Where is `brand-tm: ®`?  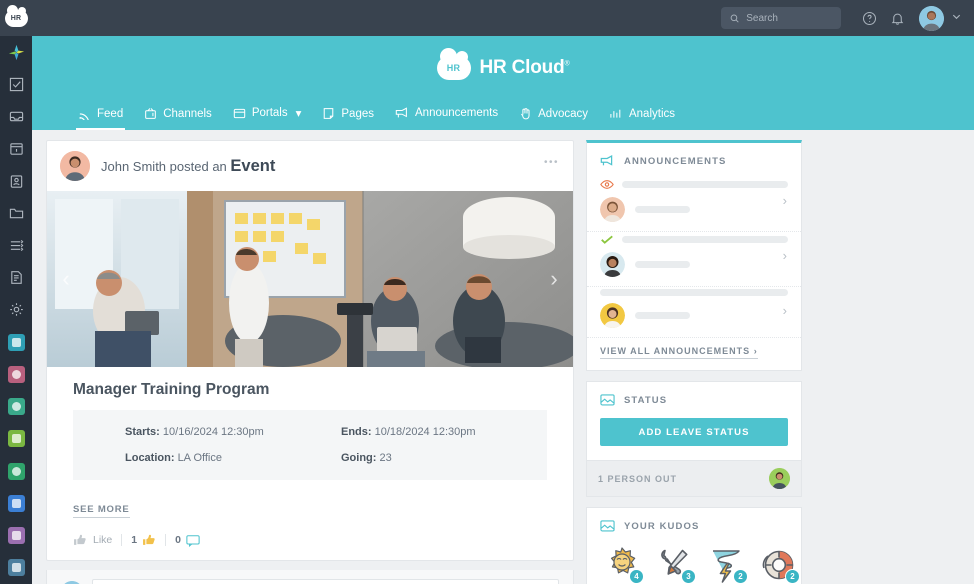
brand-tm: ® is located at coordinates (567, 64).